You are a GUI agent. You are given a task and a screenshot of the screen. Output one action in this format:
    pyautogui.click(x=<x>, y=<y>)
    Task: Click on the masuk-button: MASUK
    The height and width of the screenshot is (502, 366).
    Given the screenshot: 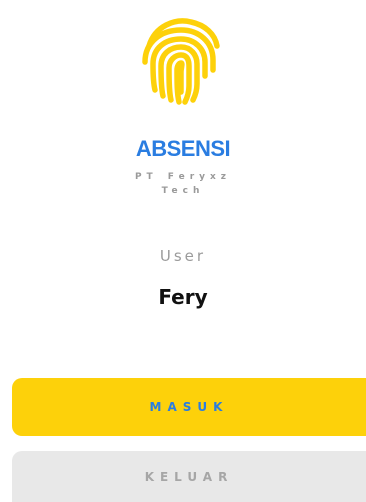 What is the action you would take?
    pyautogui.click(x=189, y=407)
    